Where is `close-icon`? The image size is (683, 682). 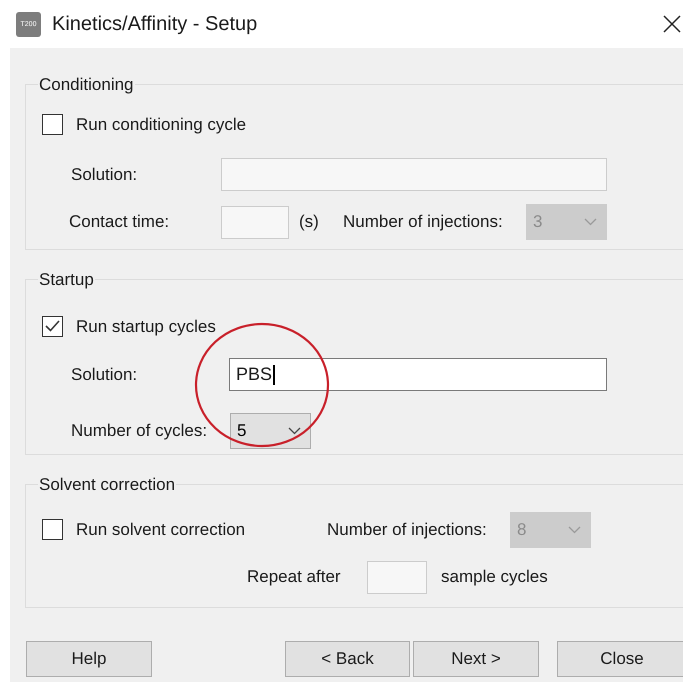
close-icon is located at coordinates (672, 24).